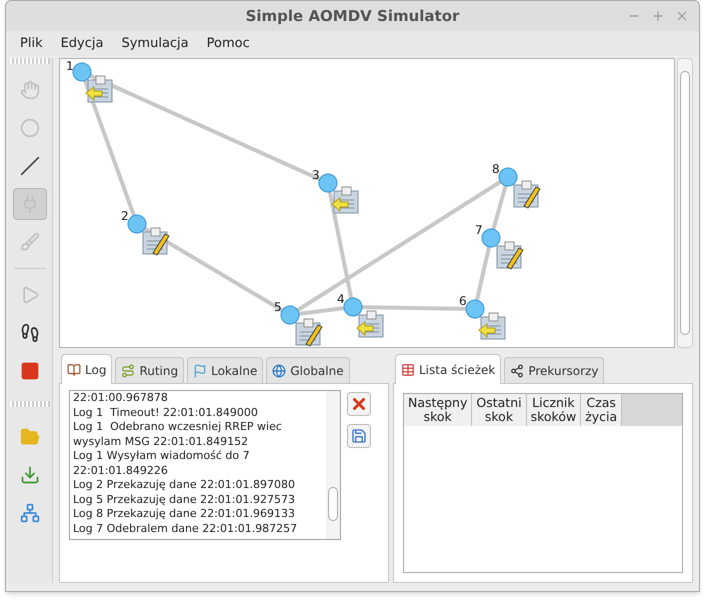 This screenshot has height=602, width=710. Describe the element at coordinates (184, 514) in the screenshot. I see `log-line: Log 8 Przekazuję dane 22:01:01.969133` at that location.